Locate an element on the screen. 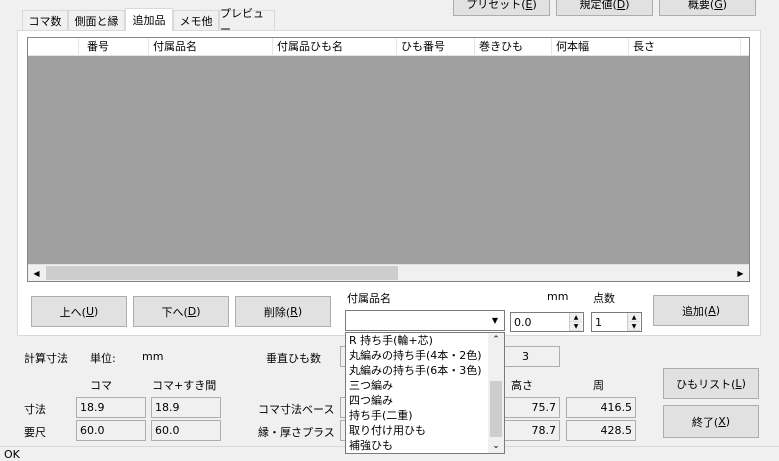  size-koma-value: 18.9 is located at coordinates (111, 407).